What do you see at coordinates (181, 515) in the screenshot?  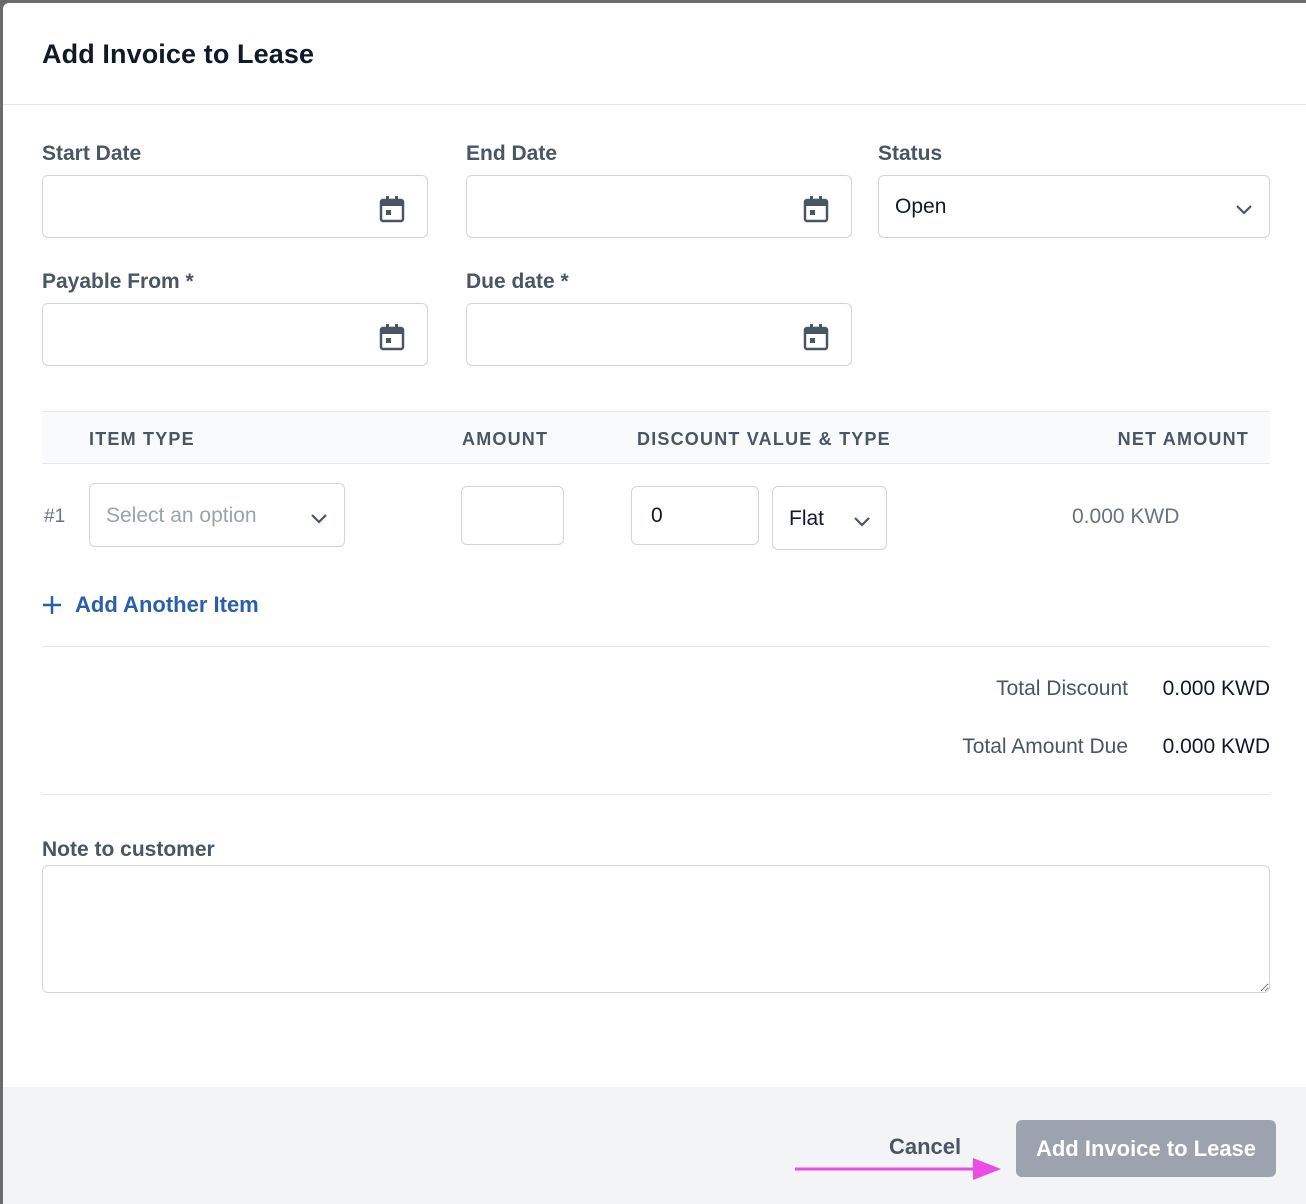 I see `item-type-placeholder: Select an option` at bounding box center [181, 515].